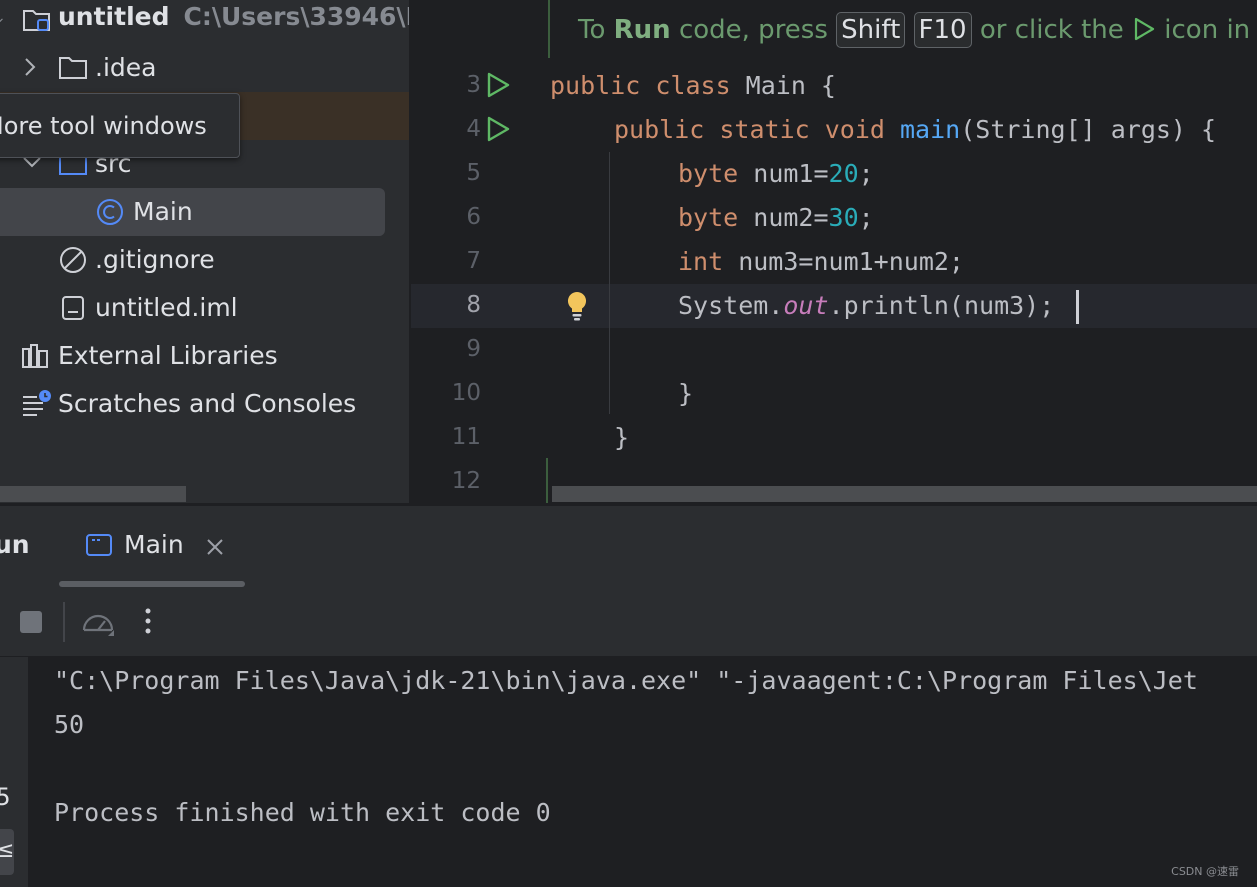  What do you see at coordinates (843, 217) in the screenshot?
I see `code-number: 30` at bounding box center [843, 217].